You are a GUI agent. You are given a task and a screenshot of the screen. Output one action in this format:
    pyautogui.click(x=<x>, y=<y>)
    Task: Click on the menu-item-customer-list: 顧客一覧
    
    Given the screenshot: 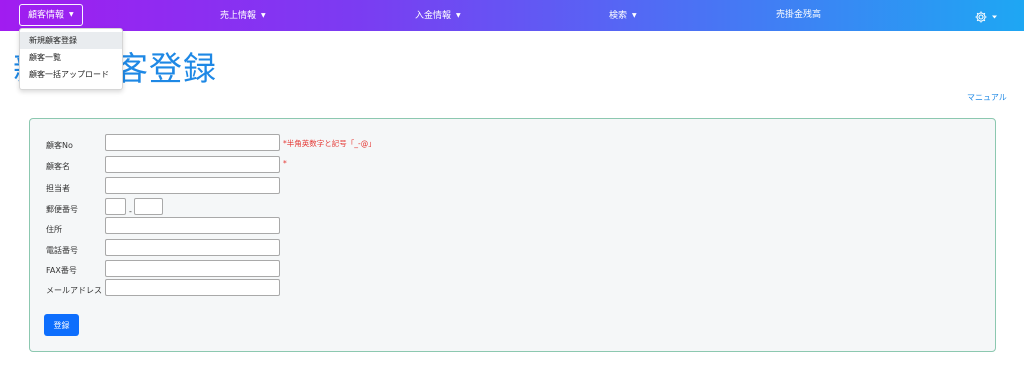 What is the action you would take?
    pyautogui.click(x=71, y=57)
    